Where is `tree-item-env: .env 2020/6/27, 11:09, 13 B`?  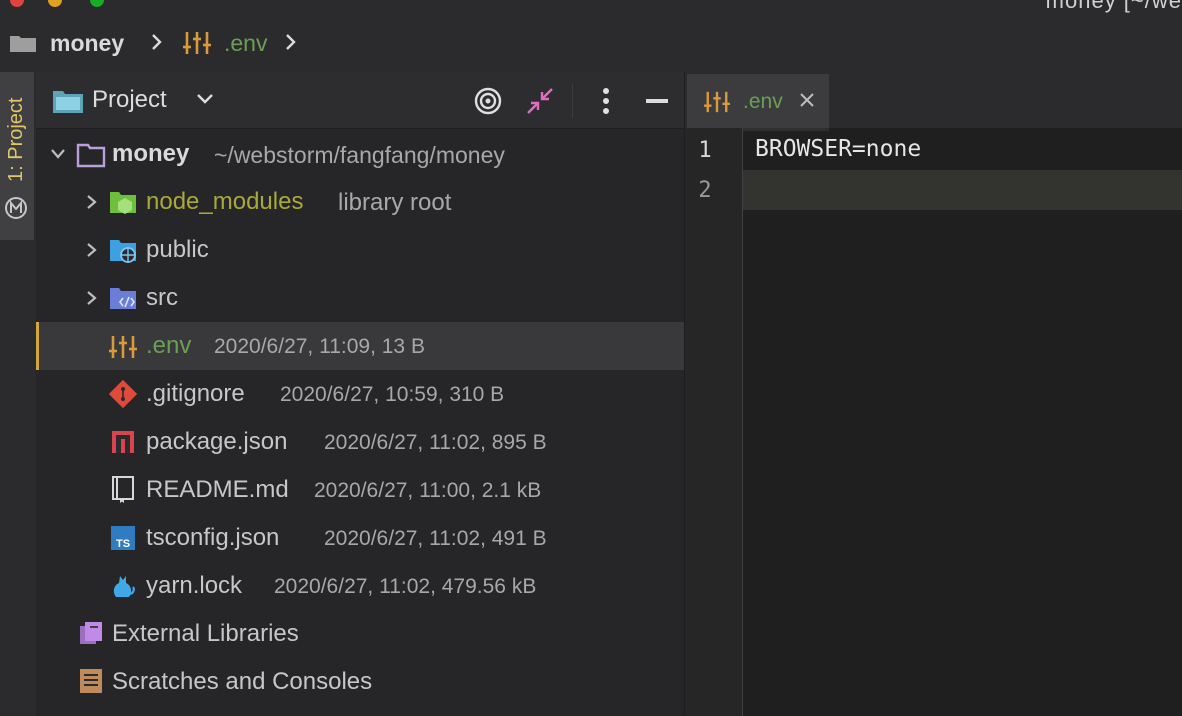 tree-item-env: .env 2020/6/27, 11:09, 13 B is located at coordinates (360, 346).